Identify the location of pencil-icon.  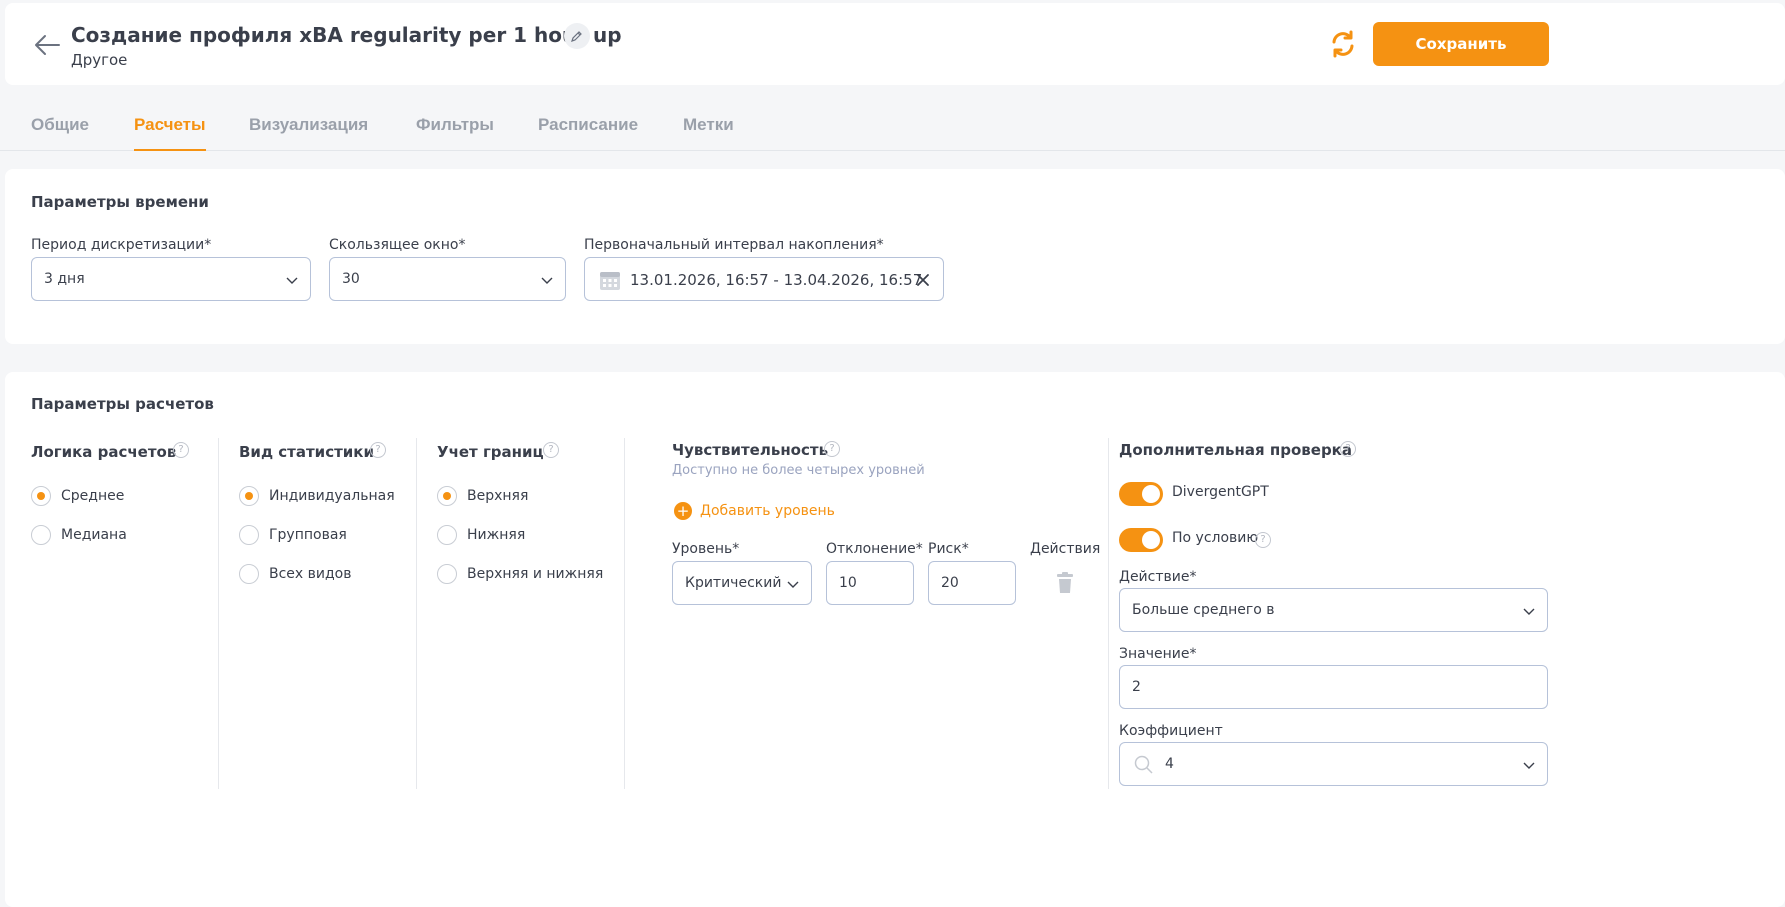
(576, 36).